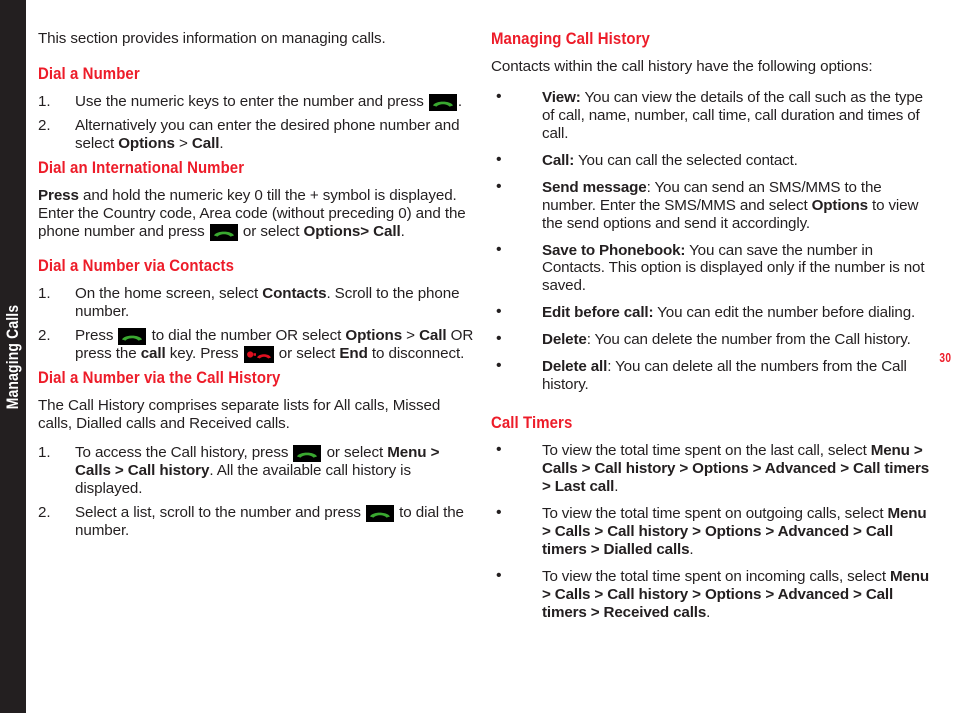  What do you see at coordinates (564, 340) in the screenshot?
I see `option-label: Delete` at bounding box center [564, 340].